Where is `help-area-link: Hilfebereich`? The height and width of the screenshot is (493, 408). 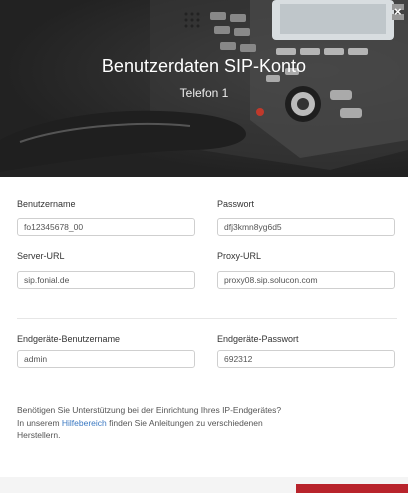 help-area-link: Hilfebereich is located at coordinates (84, 423).